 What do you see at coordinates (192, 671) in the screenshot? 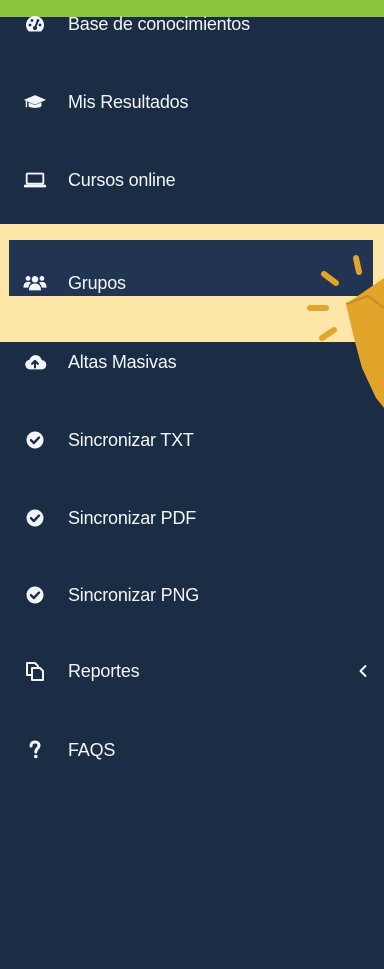
I see `sidebar-item-reportes: Reportes` at bounding box center [192, 671].